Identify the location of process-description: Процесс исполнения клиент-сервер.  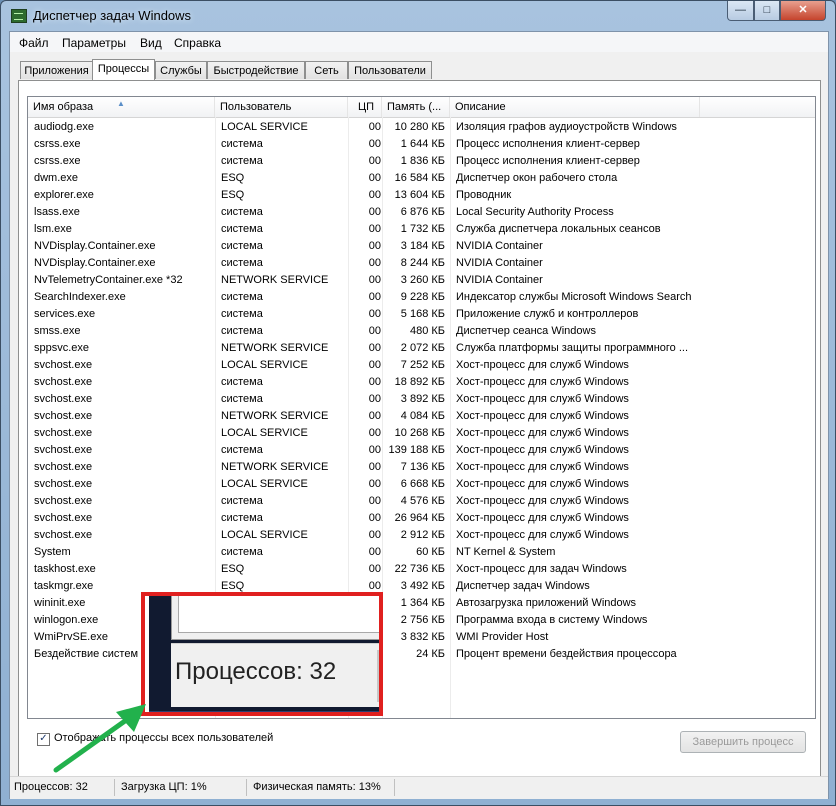
(548, 144).